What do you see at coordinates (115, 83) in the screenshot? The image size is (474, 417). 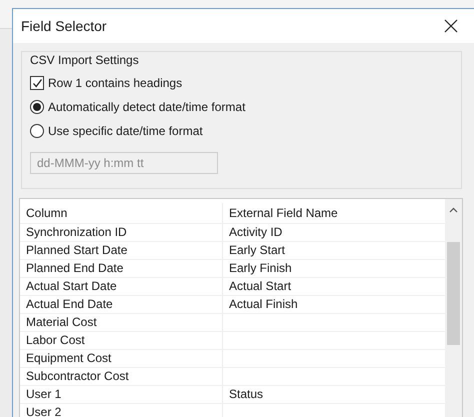 I see `checkbox-label: Row 1 contains headings` at bounding box center [115, 83].